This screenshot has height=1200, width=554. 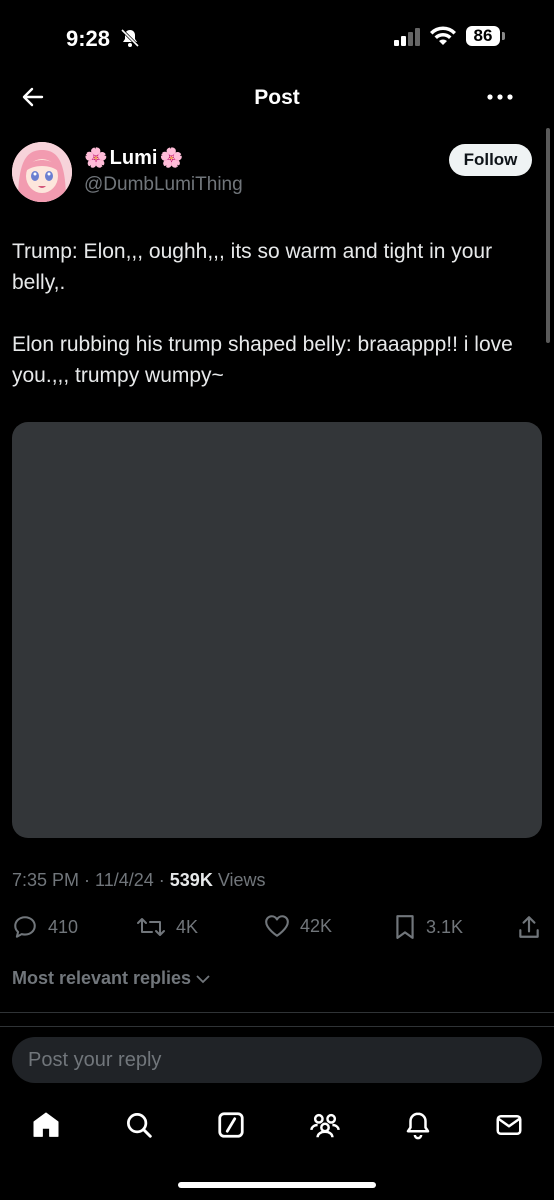 What do you see at coordinates (500, 99) in the screenshot?
I see `more-options-icon` at bounding box center [500, 99].